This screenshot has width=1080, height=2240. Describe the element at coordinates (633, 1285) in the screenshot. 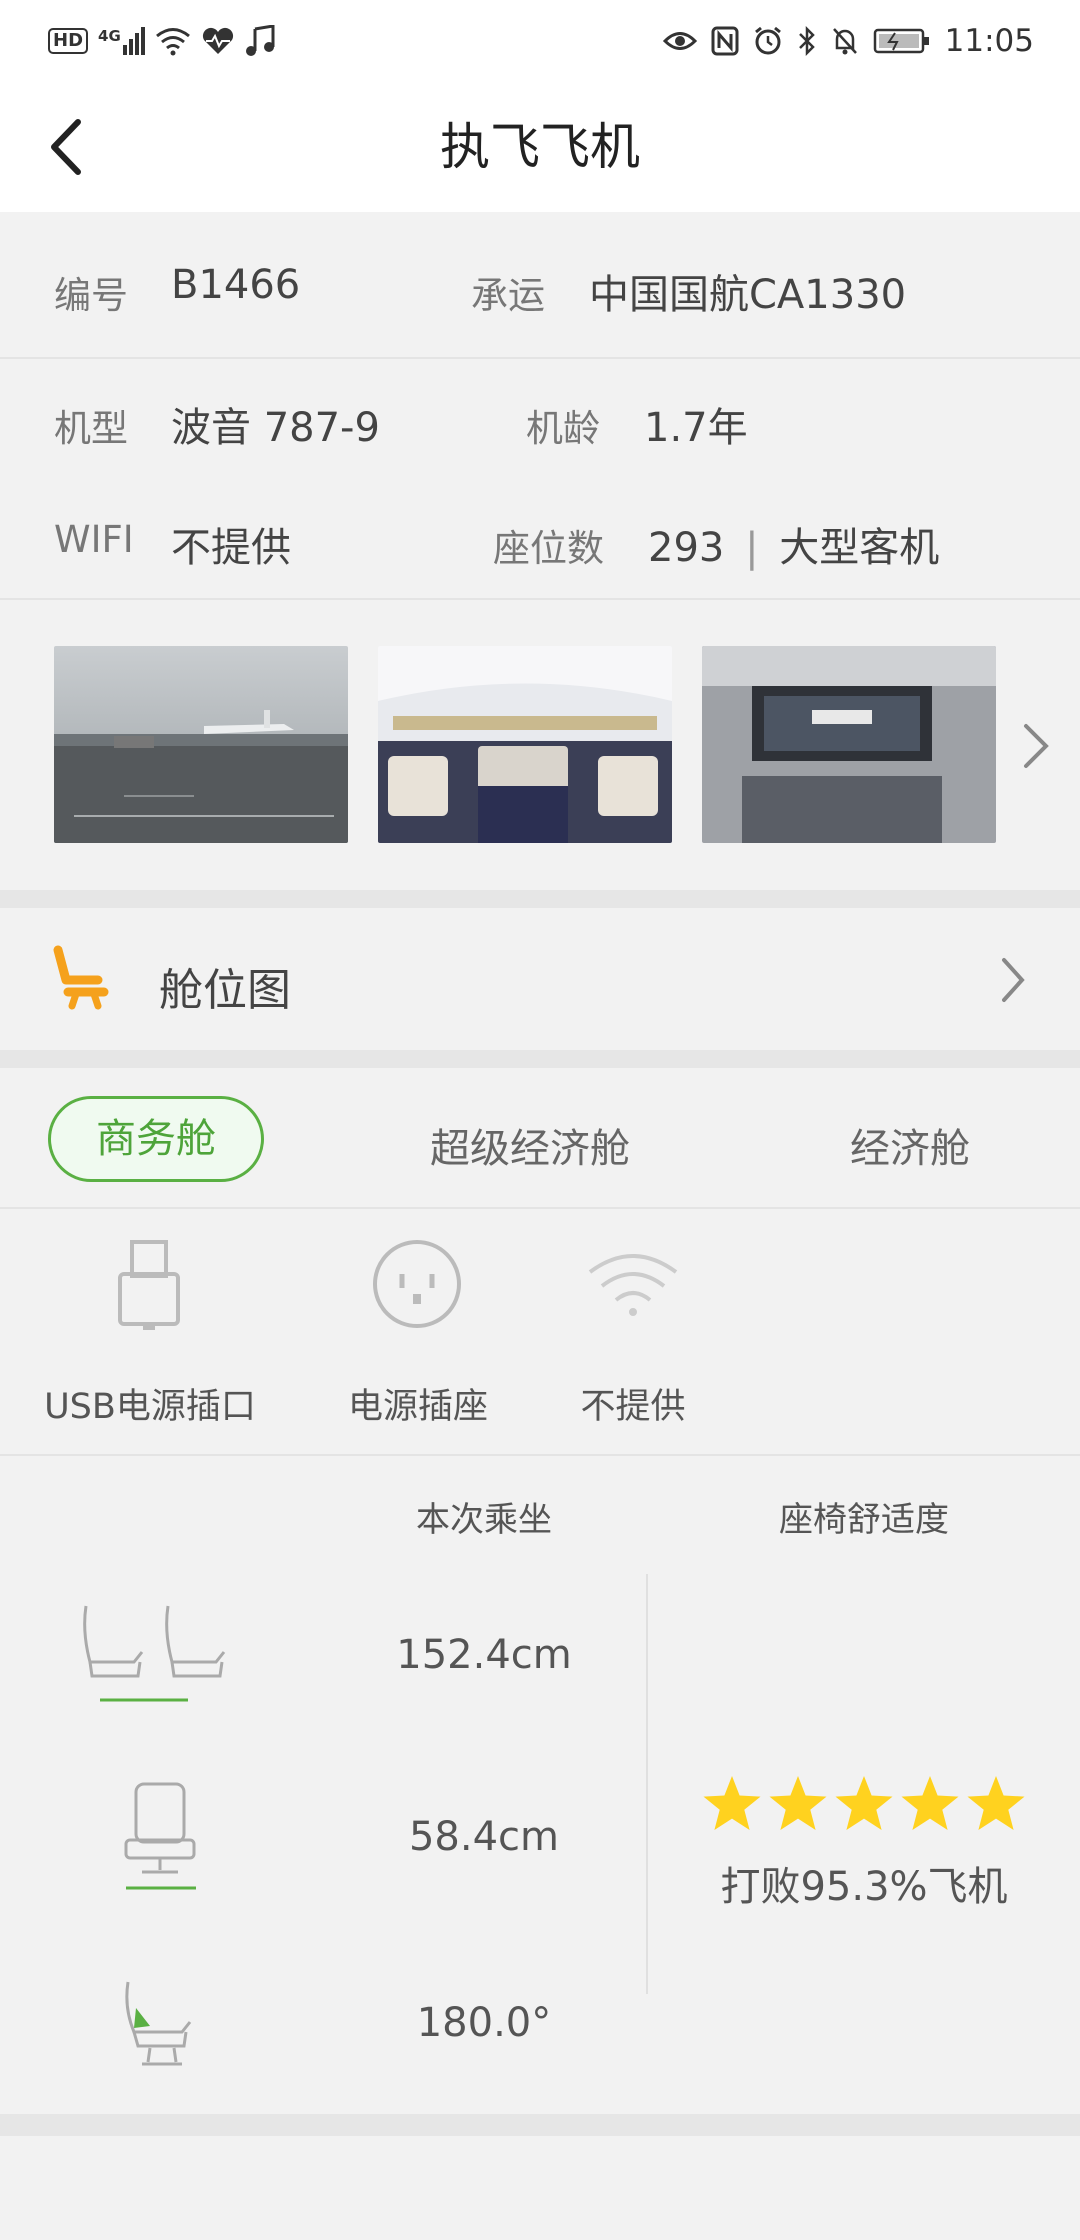

I see `wifi-icon` at that location.